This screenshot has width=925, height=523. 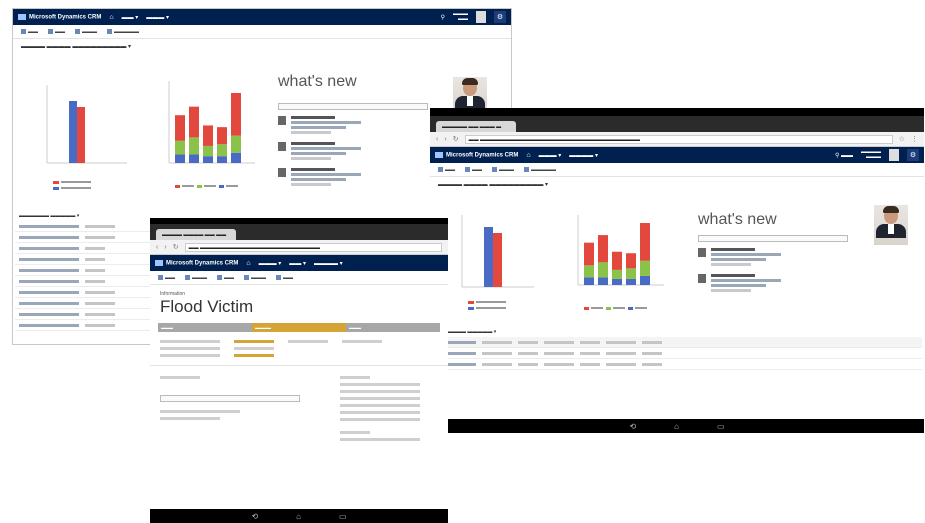 I want to click on search-icon: ⚲, so click(x=443, y=17).